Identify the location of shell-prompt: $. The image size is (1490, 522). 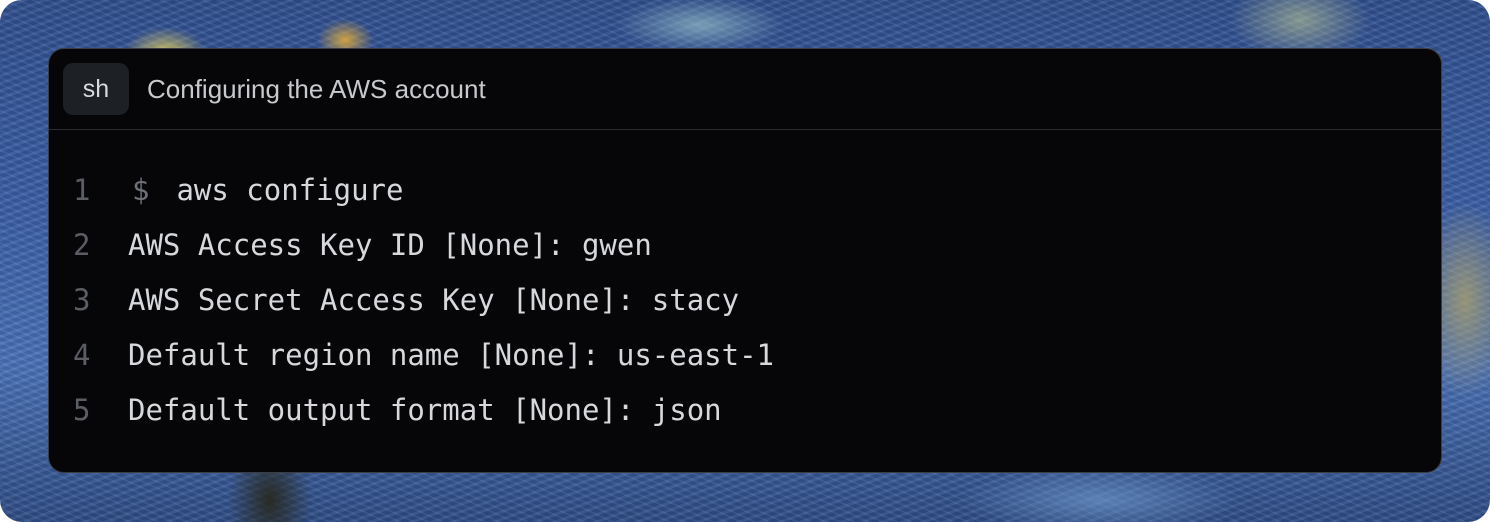
(141, 189).